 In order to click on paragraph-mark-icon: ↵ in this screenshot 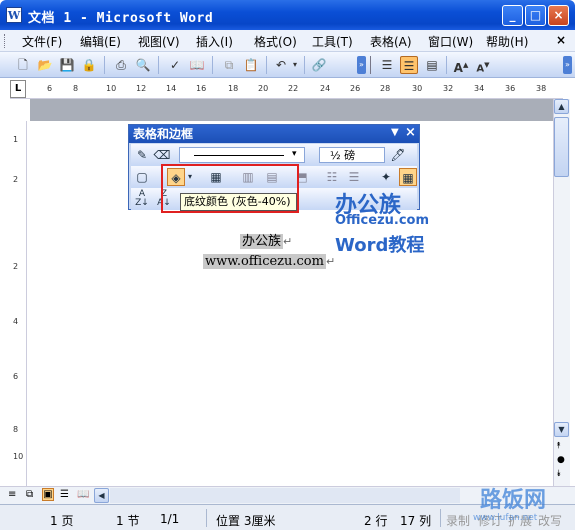, I will do `click(330, 261)`.